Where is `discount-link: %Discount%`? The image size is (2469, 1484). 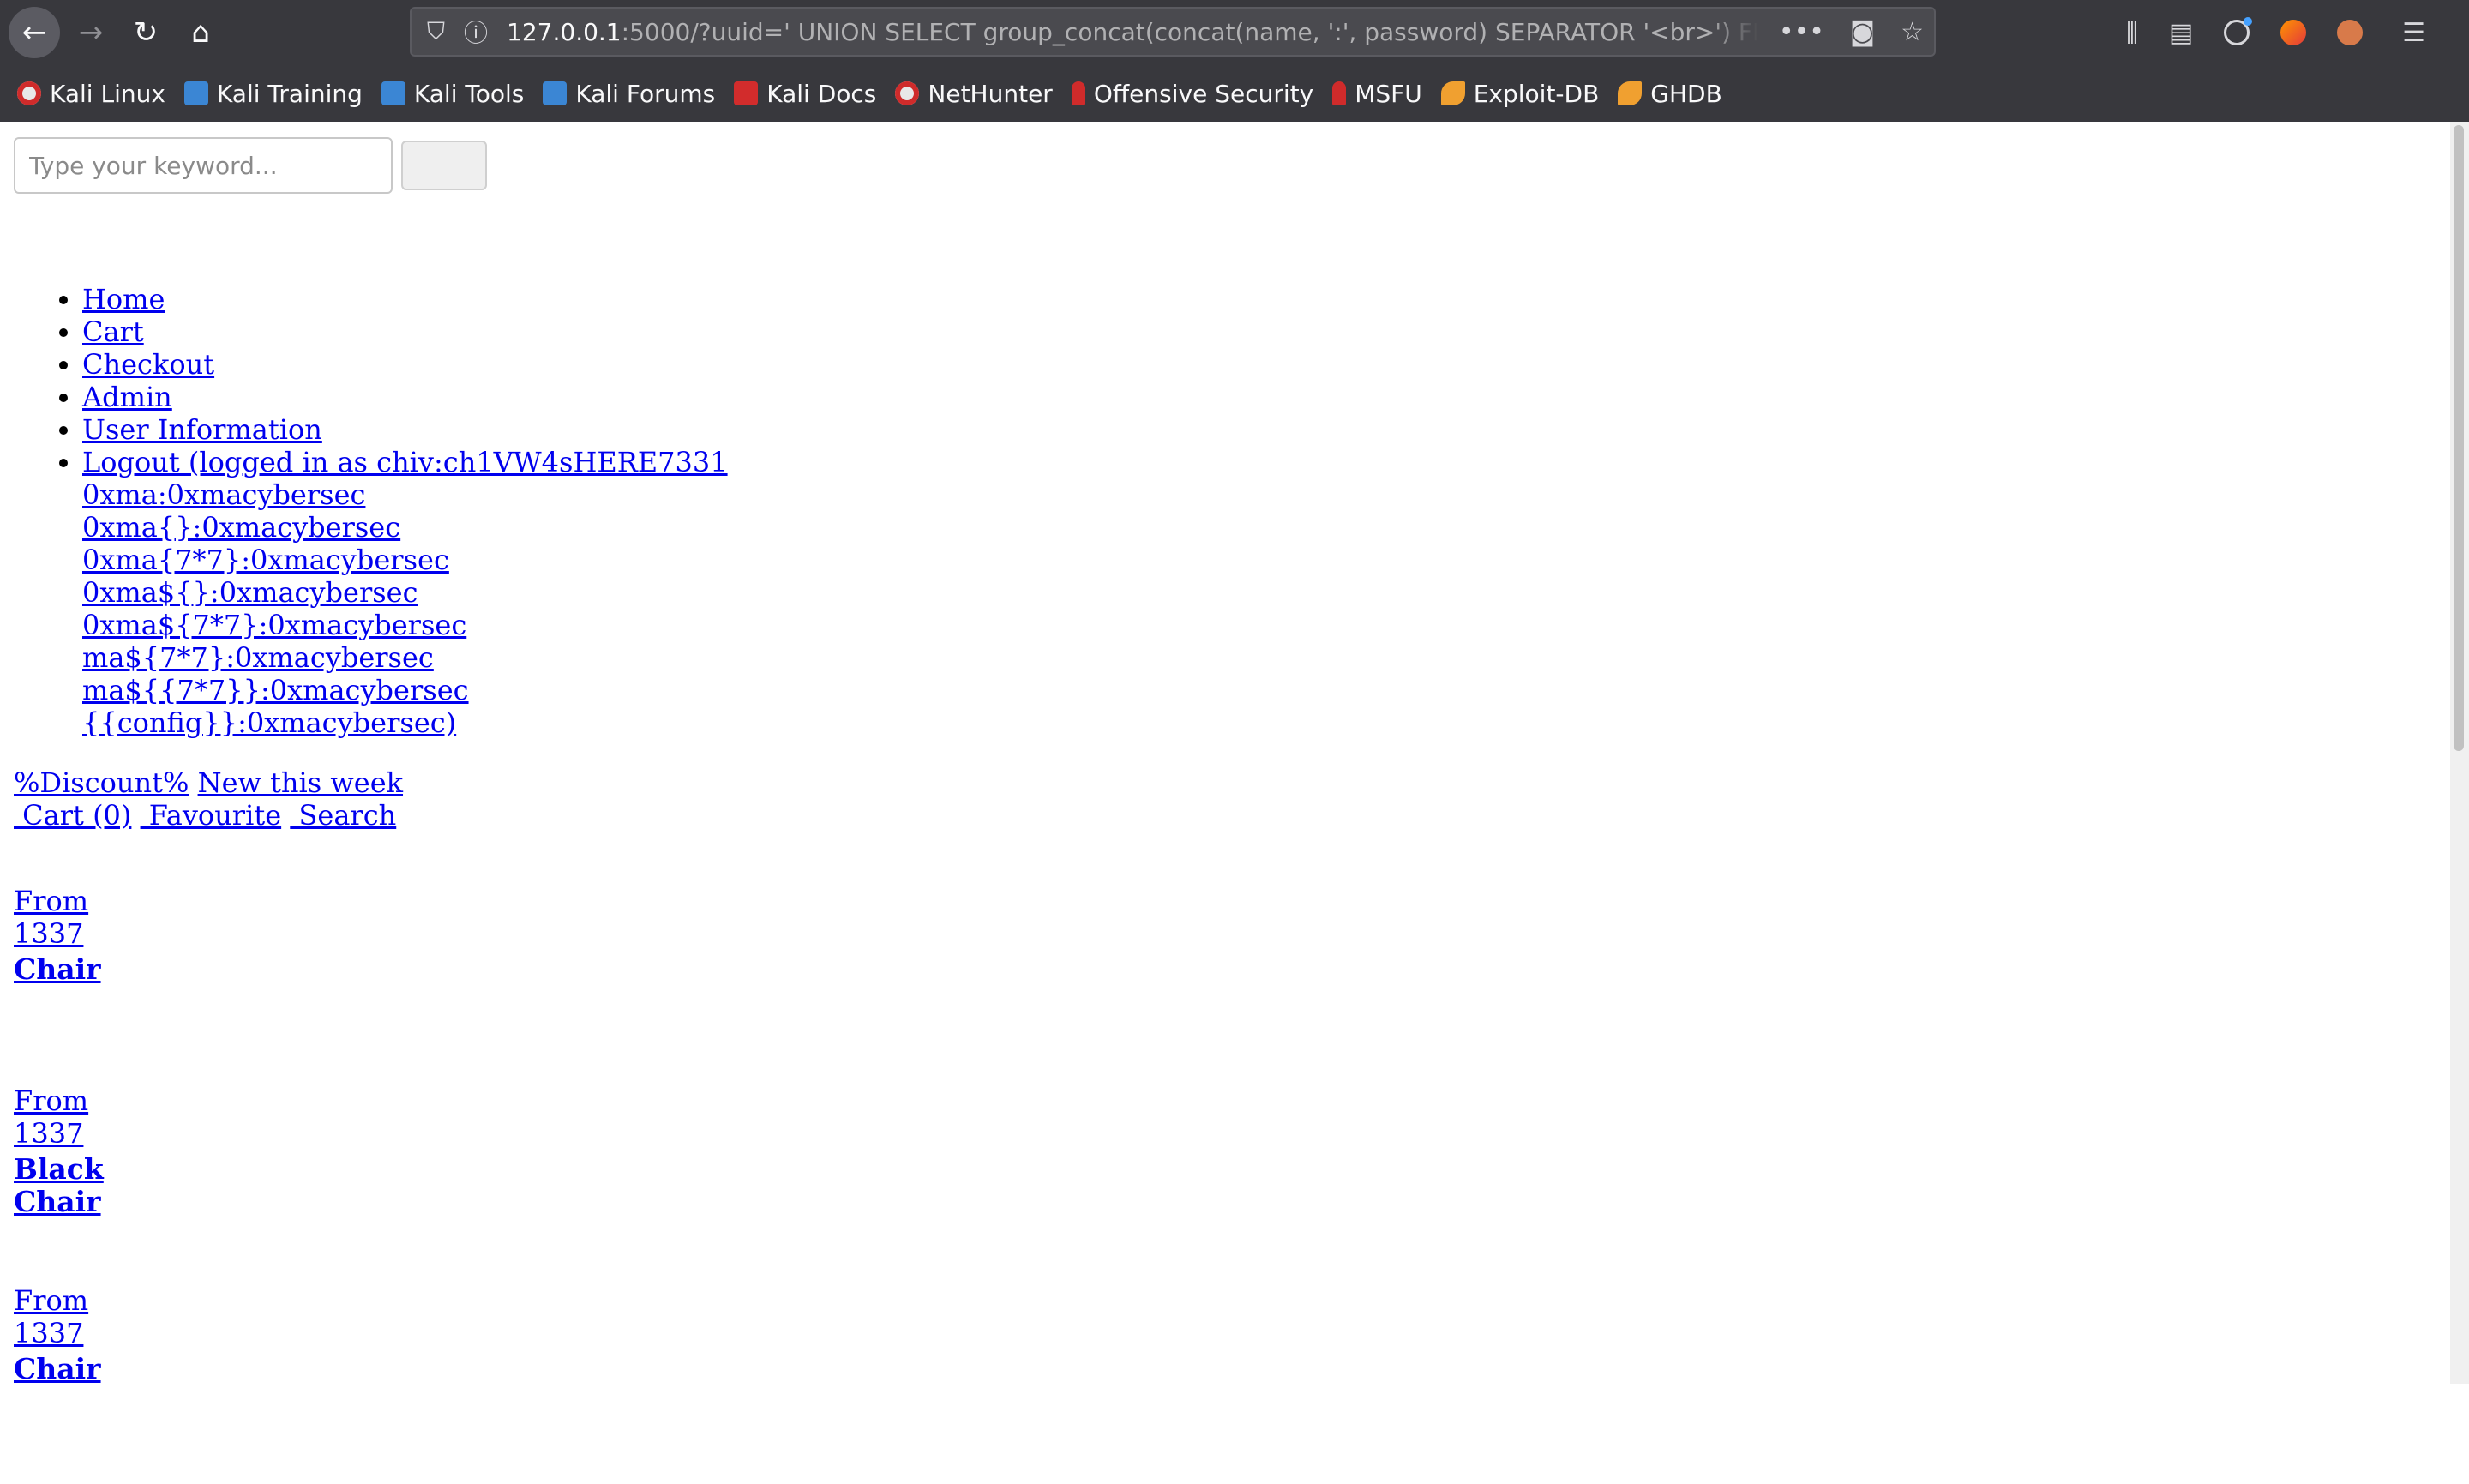
discount-link: %Discount% is located at coordinates (101, 782).